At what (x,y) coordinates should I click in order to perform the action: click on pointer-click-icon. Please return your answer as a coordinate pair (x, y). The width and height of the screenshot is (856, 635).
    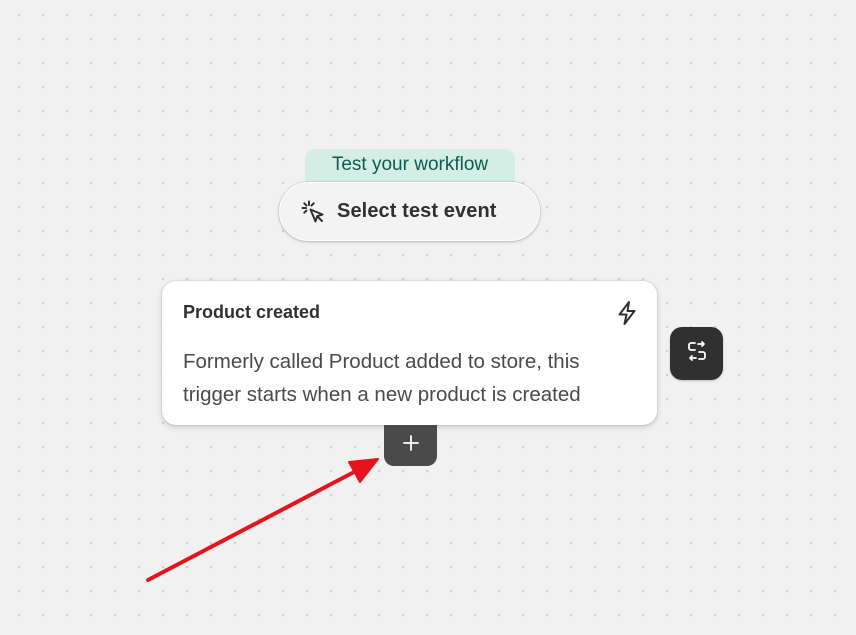
    Looking at the image, I should click on (313, 212).